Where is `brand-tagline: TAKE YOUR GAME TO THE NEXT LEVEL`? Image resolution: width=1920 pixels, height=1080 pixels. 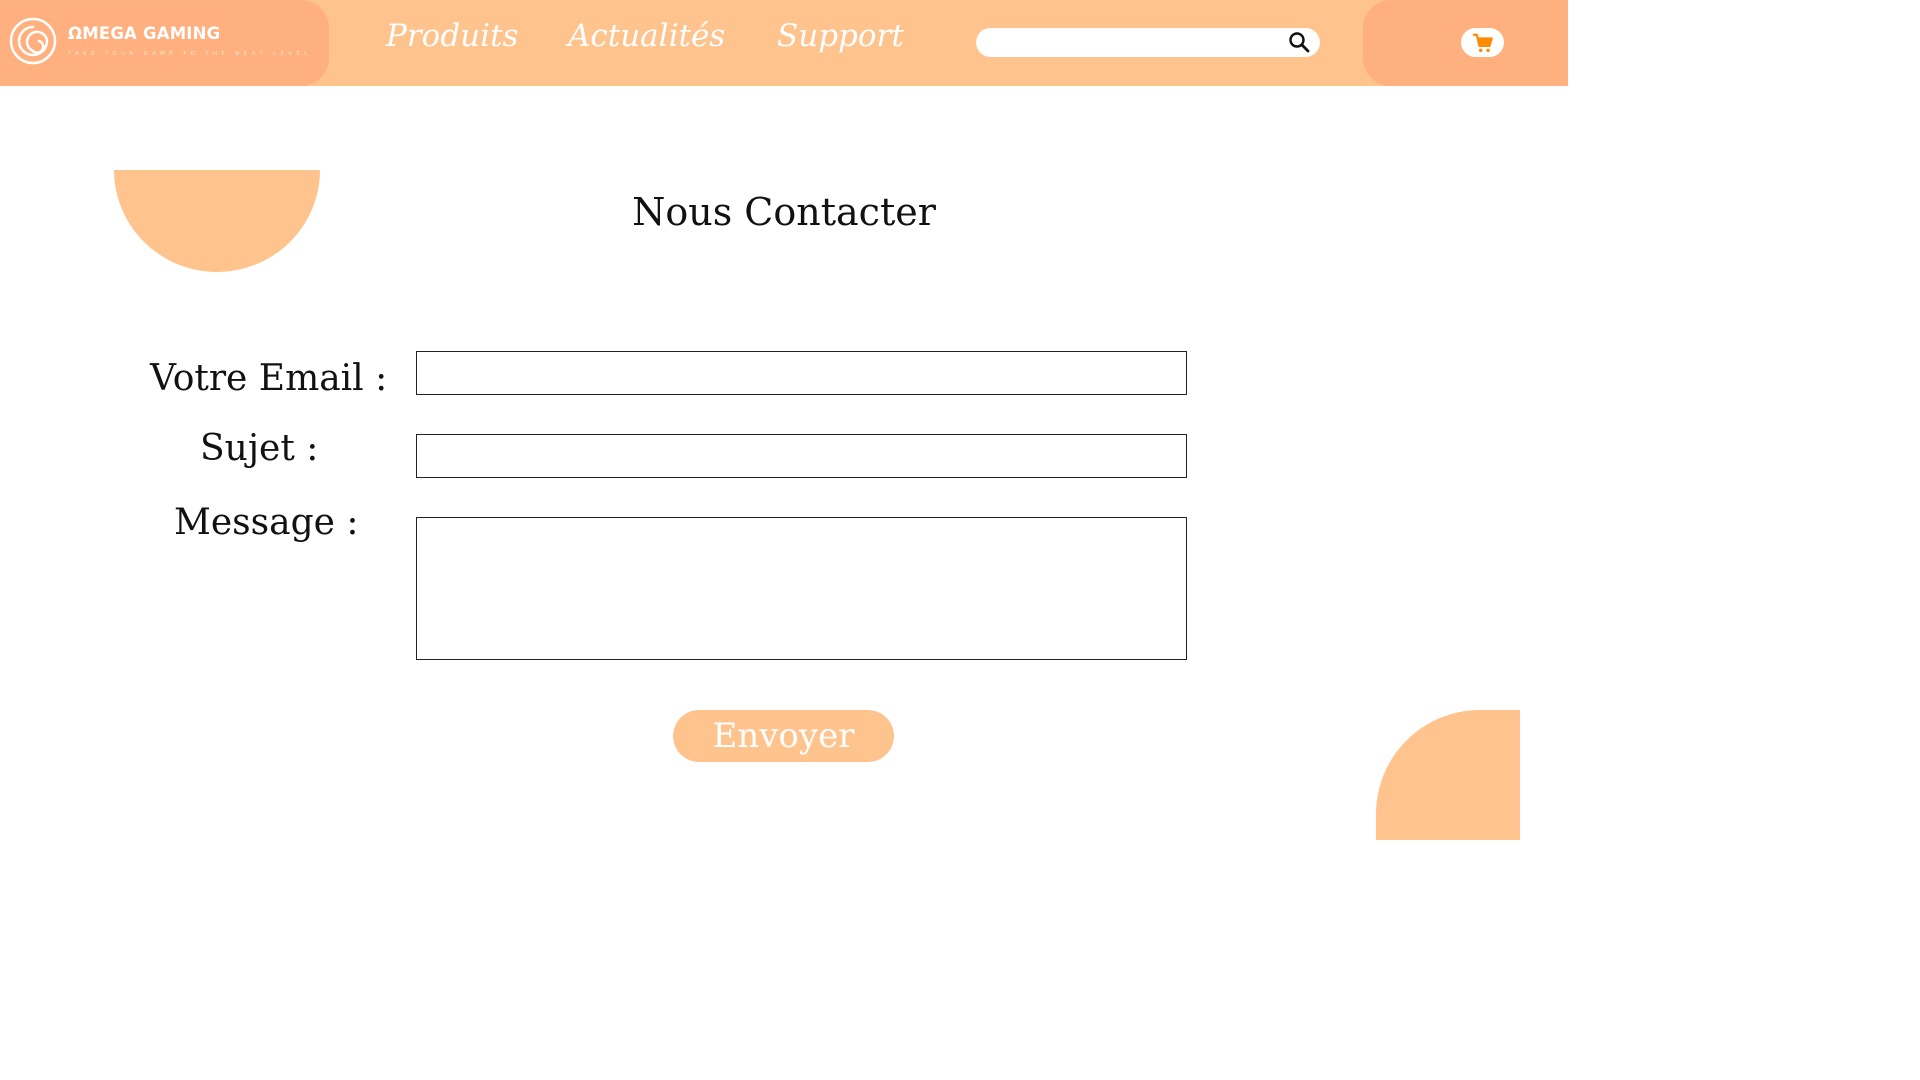
brand-tagline: TAKE YOUR GAME TO THE NEXT LEVEL is located at coordinates (190, 54).